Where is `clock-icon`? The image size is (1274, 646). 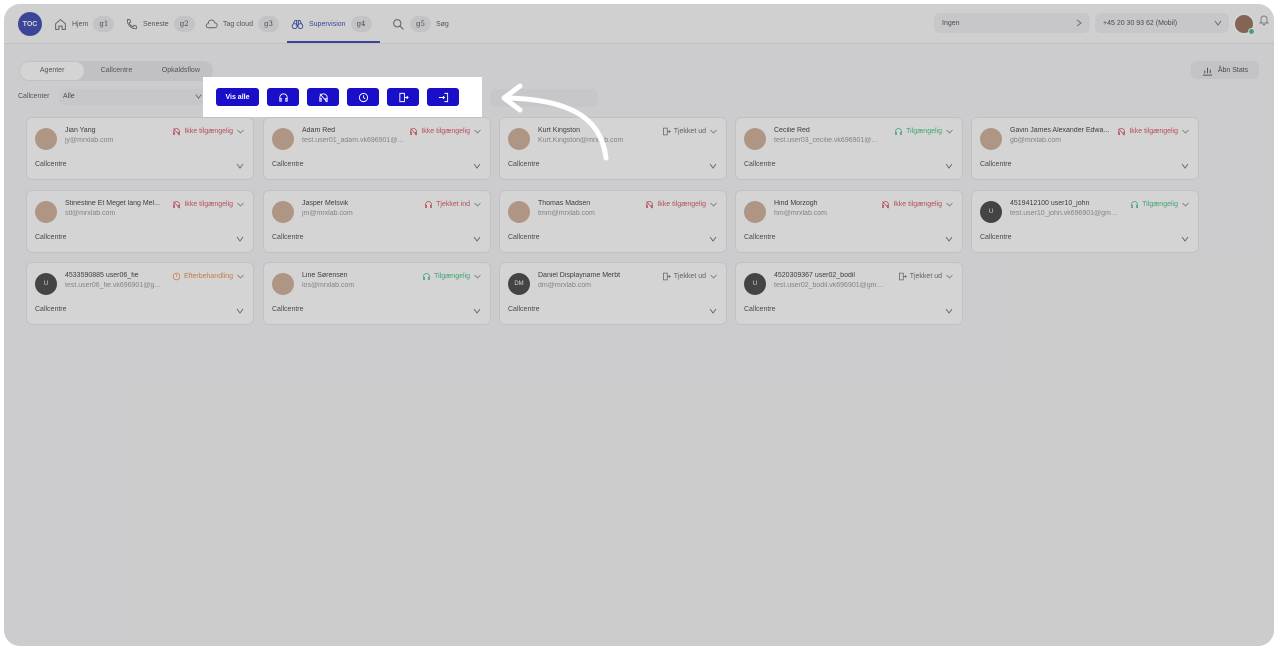 clock-icon is located at coordinates (363, 97).